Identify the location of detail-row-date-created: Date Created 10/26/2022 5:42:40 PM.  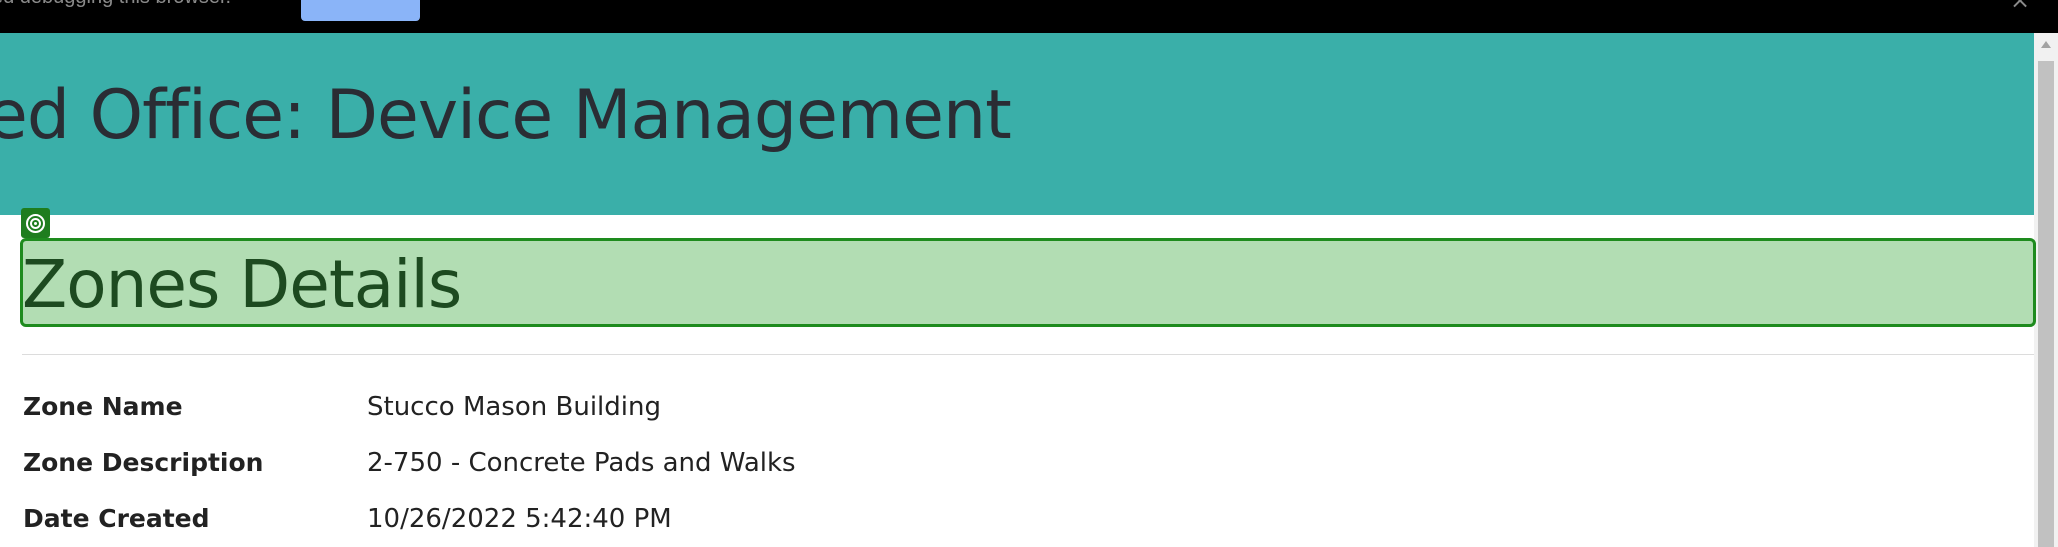
(1017, 524).